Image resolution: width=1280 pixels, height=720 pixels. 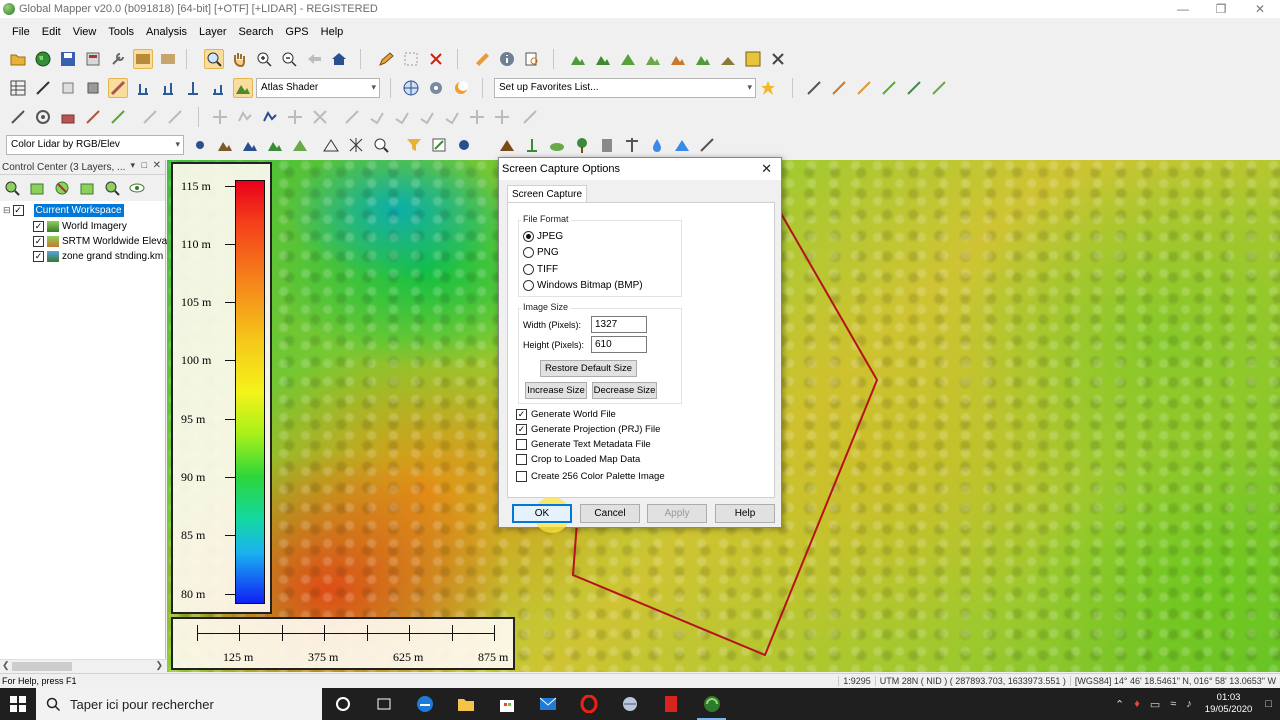 I want to click on format-tiff-radio: TIFF, so click(x=540, y=269).